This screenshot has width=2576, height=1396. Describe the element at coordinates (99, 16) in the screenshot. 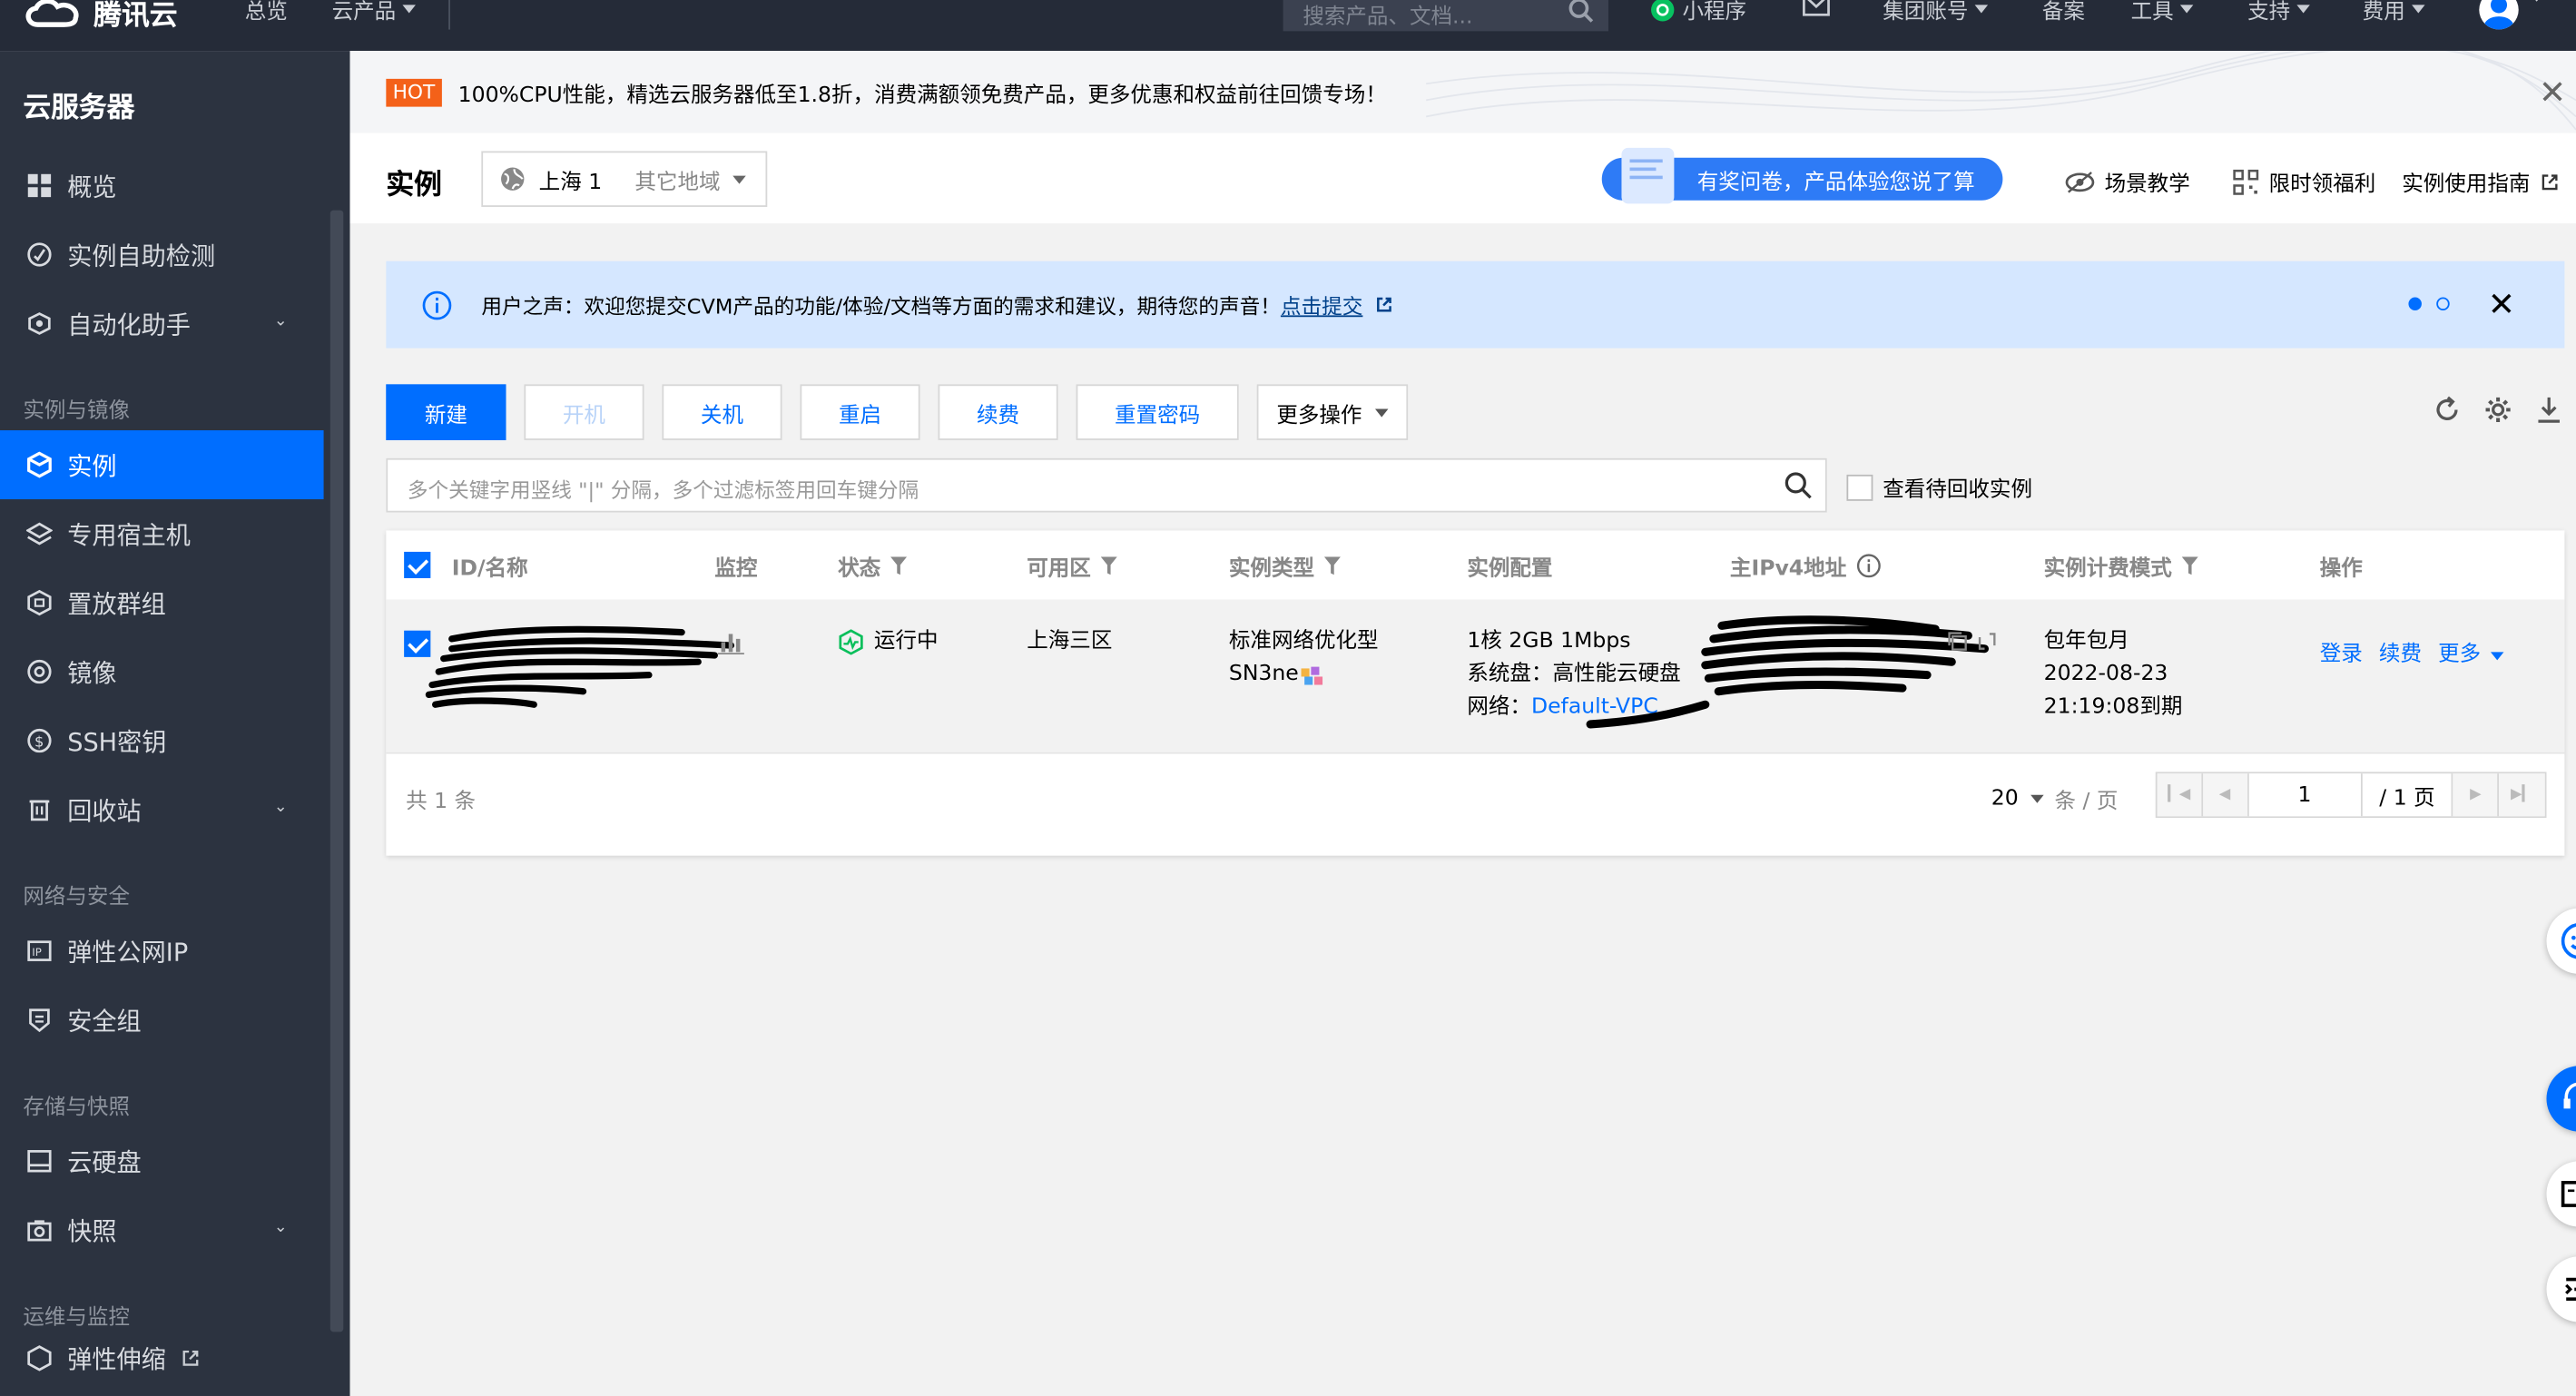

I see `brand-logo: 腾讯云` at that location.